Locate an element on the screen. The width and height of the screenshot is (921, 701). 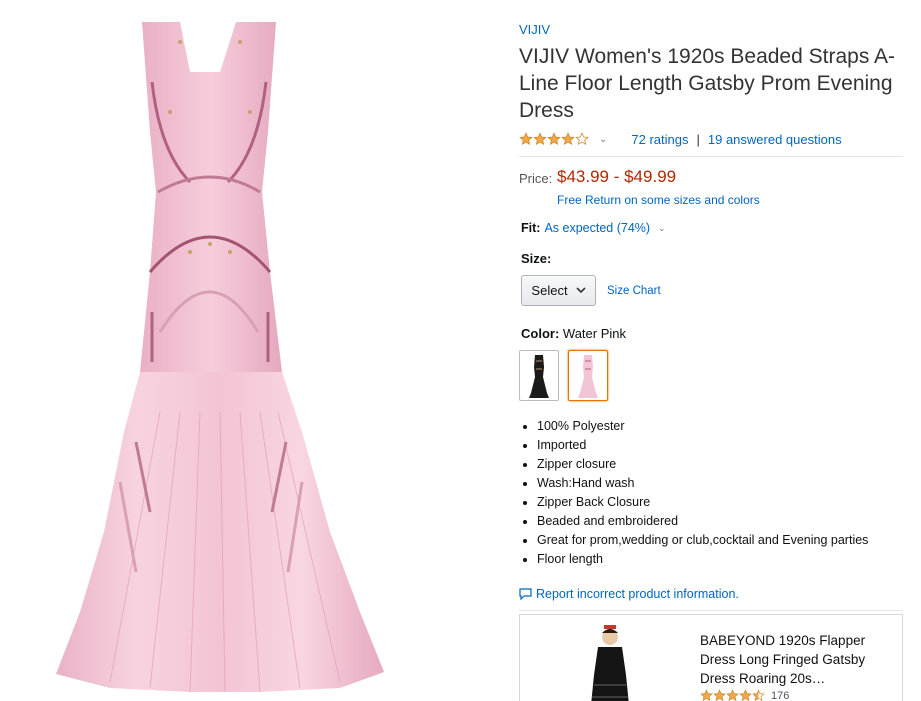
color-swatch-water-pink is located at coordinates (588, 375).